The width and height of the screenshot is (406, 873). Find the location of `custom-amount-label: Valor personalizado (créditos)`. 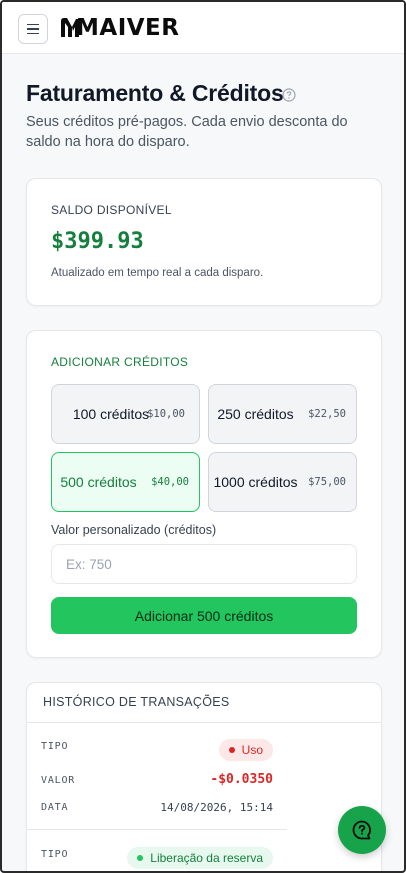

custom-amount-label: Valor personalizado (créditos) is located at coordinates (134, 530).